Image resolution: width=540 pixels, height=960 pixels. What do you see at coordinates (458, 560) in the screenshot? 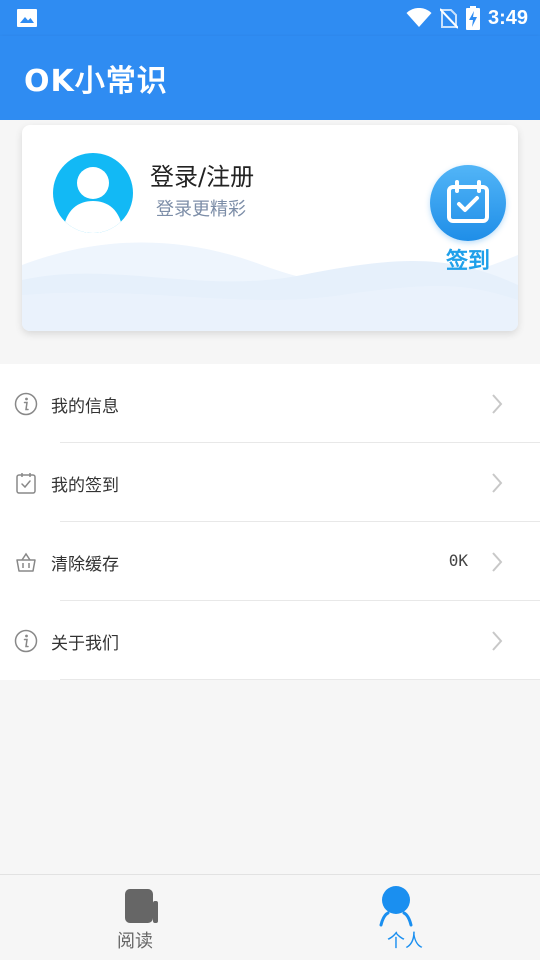
I see `cache-size-value: 0K` at bounding box center [458, 560].